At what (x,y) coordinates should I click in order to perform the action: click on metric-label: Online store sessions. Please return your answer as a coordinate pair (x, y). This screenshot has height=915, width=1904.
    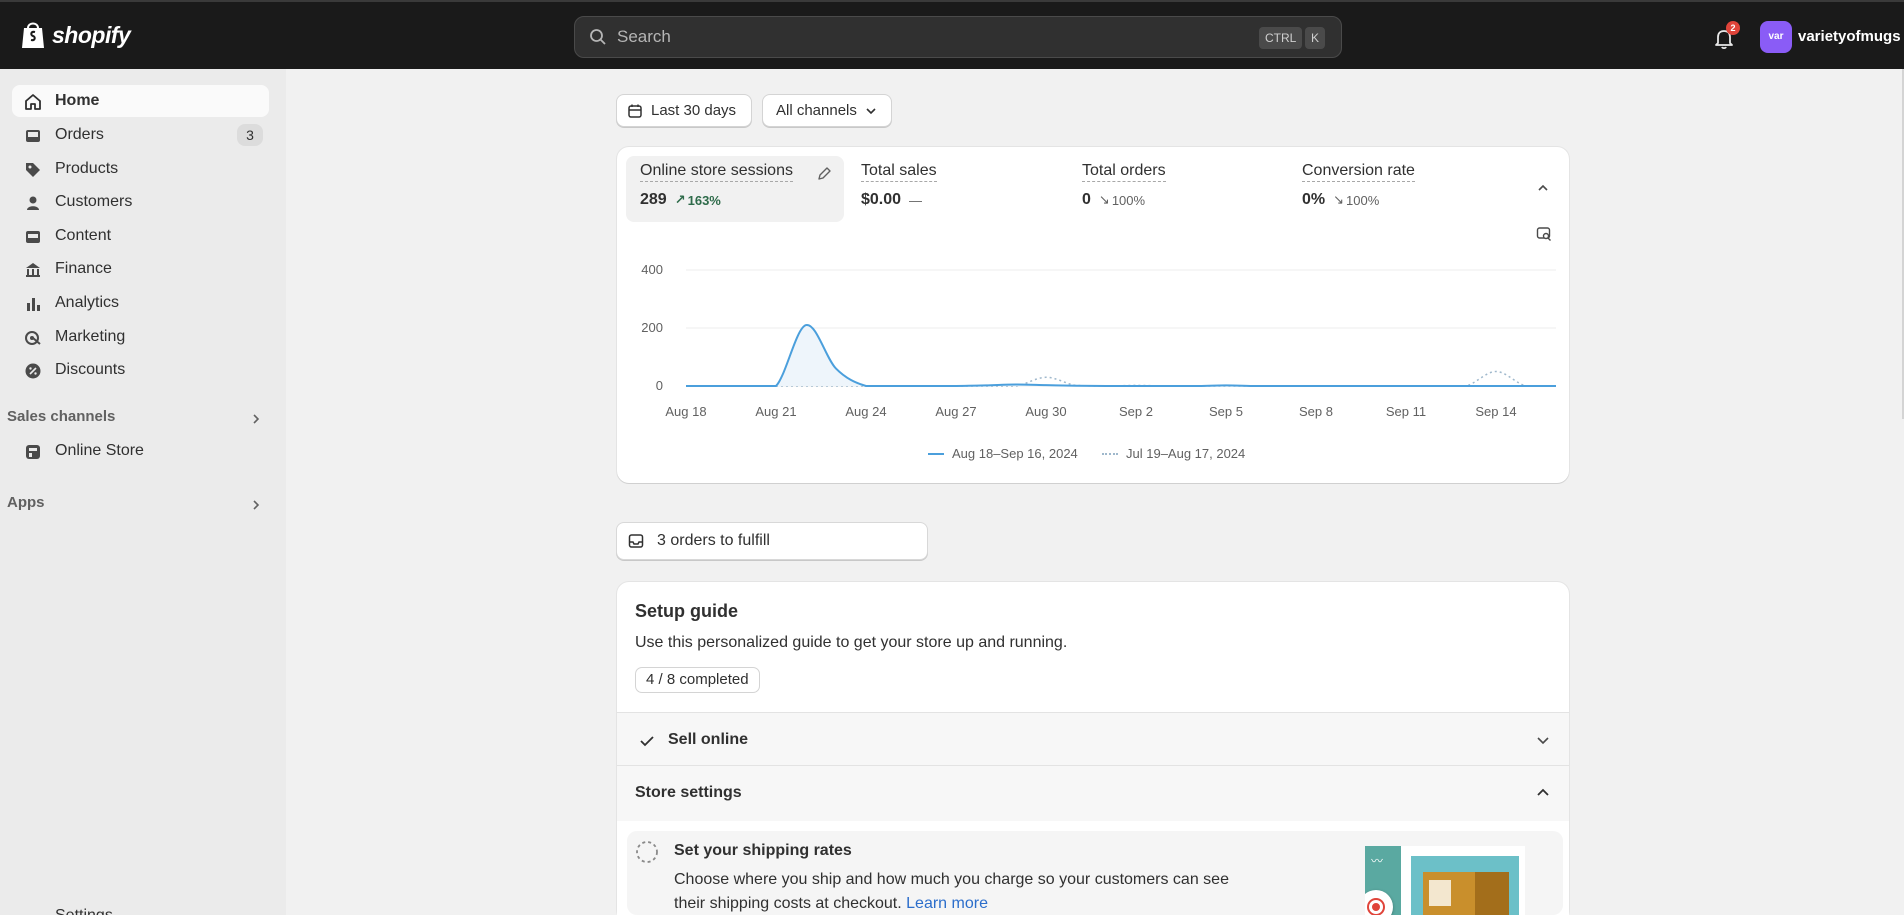
    Looking at the image, I should click on (716, 172).